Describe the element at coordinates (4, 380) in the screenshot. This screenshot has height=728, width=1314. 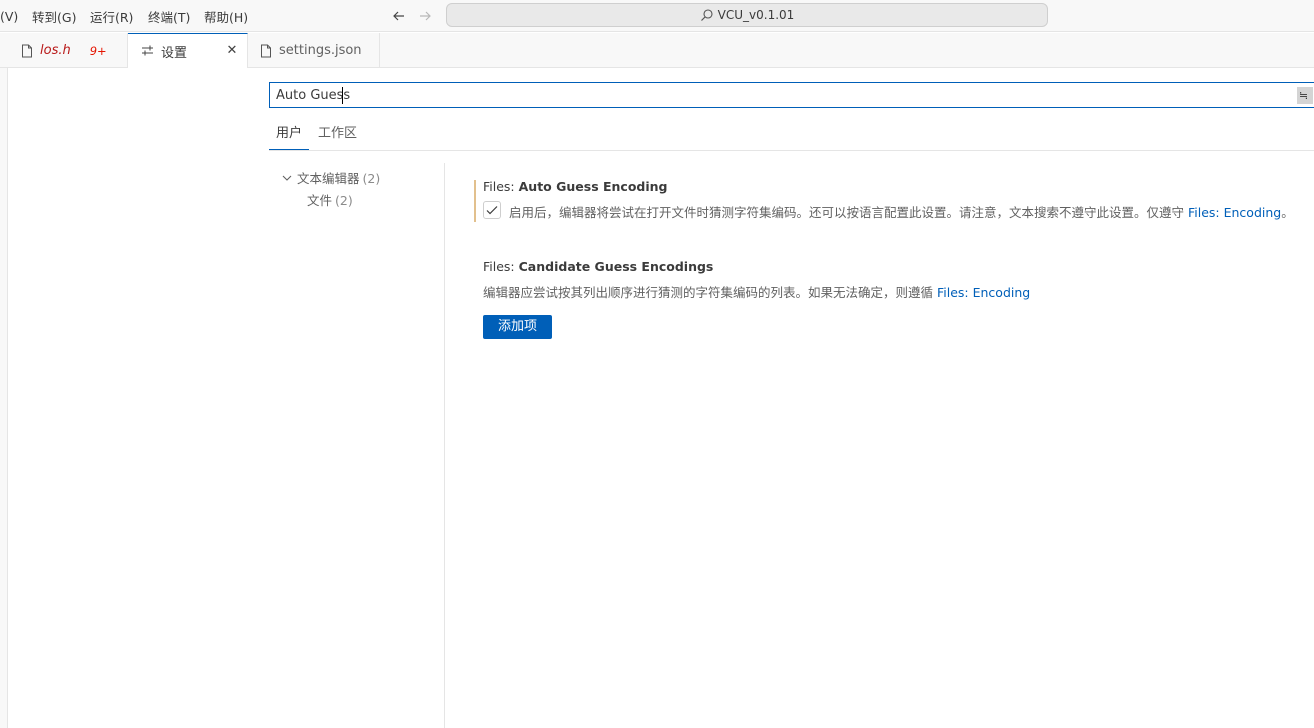
I see `activity-bar-edge` at that location.